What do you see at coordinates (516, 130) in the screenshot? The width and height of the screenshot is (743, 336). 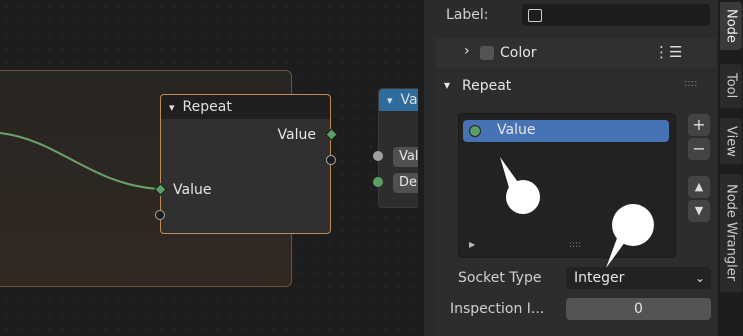 I see `list-item-label: Value` at bounding box center [516, 130].